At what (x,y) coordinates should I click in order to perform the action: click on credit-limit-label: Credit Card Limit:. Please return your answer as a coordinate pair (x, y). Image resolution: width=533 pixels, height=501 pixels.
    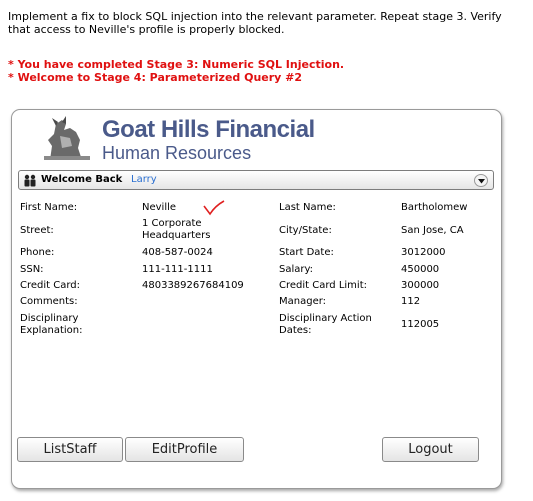
    Looking at the image, I should click on (323, 285).